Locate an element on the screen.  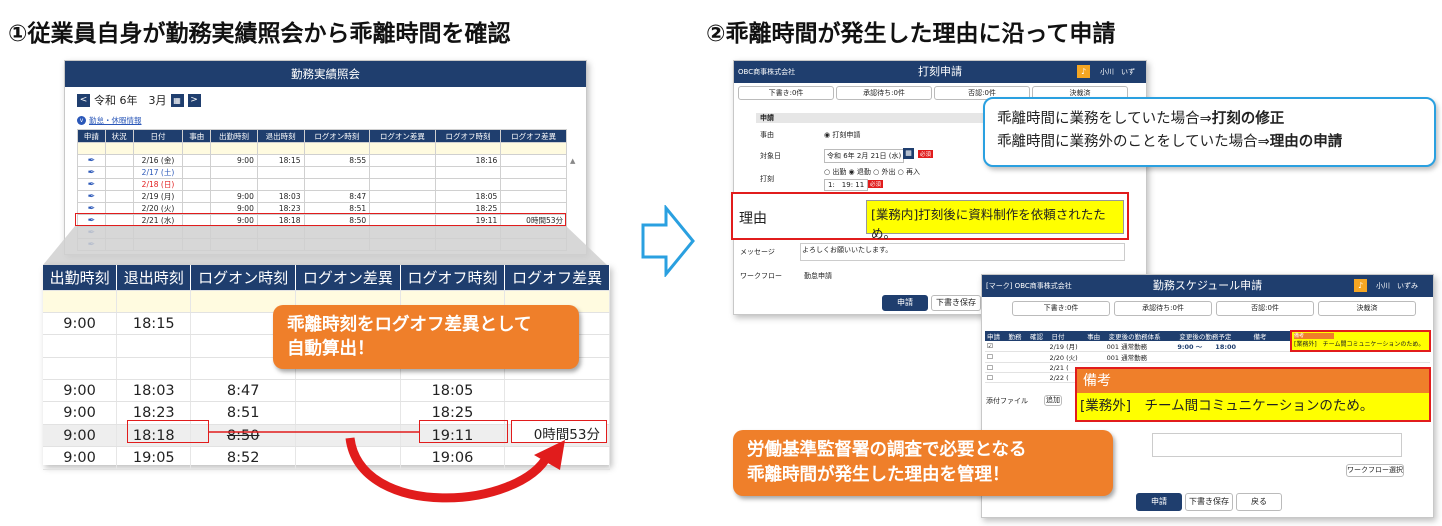
required-badge-time: 必須 is located at coordinates (876, 184).